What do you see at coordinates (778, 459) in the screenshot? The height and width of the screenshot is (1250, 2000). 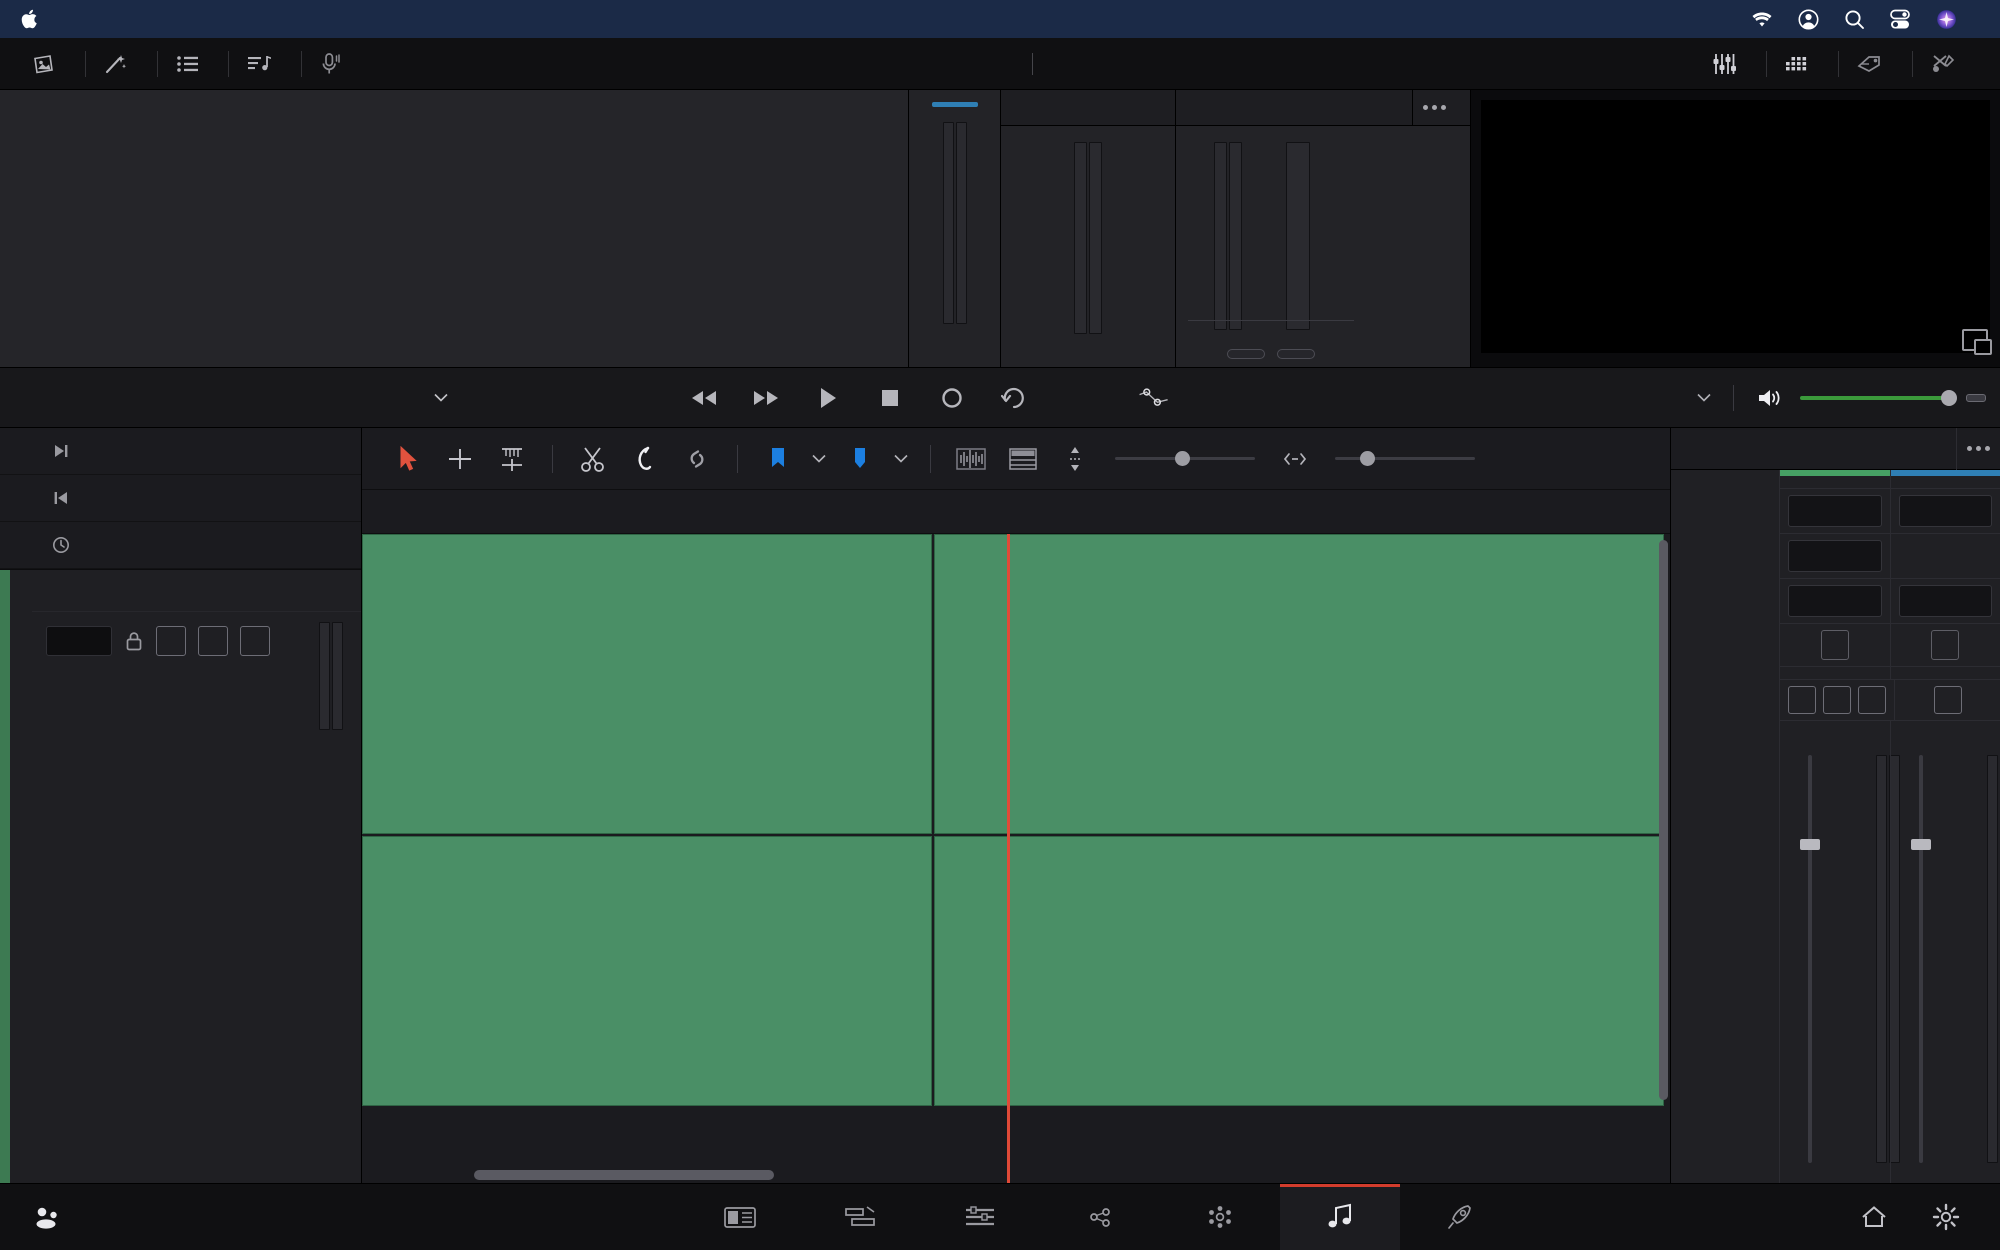 I see `flag-icon` at bounding box center [778, 459].